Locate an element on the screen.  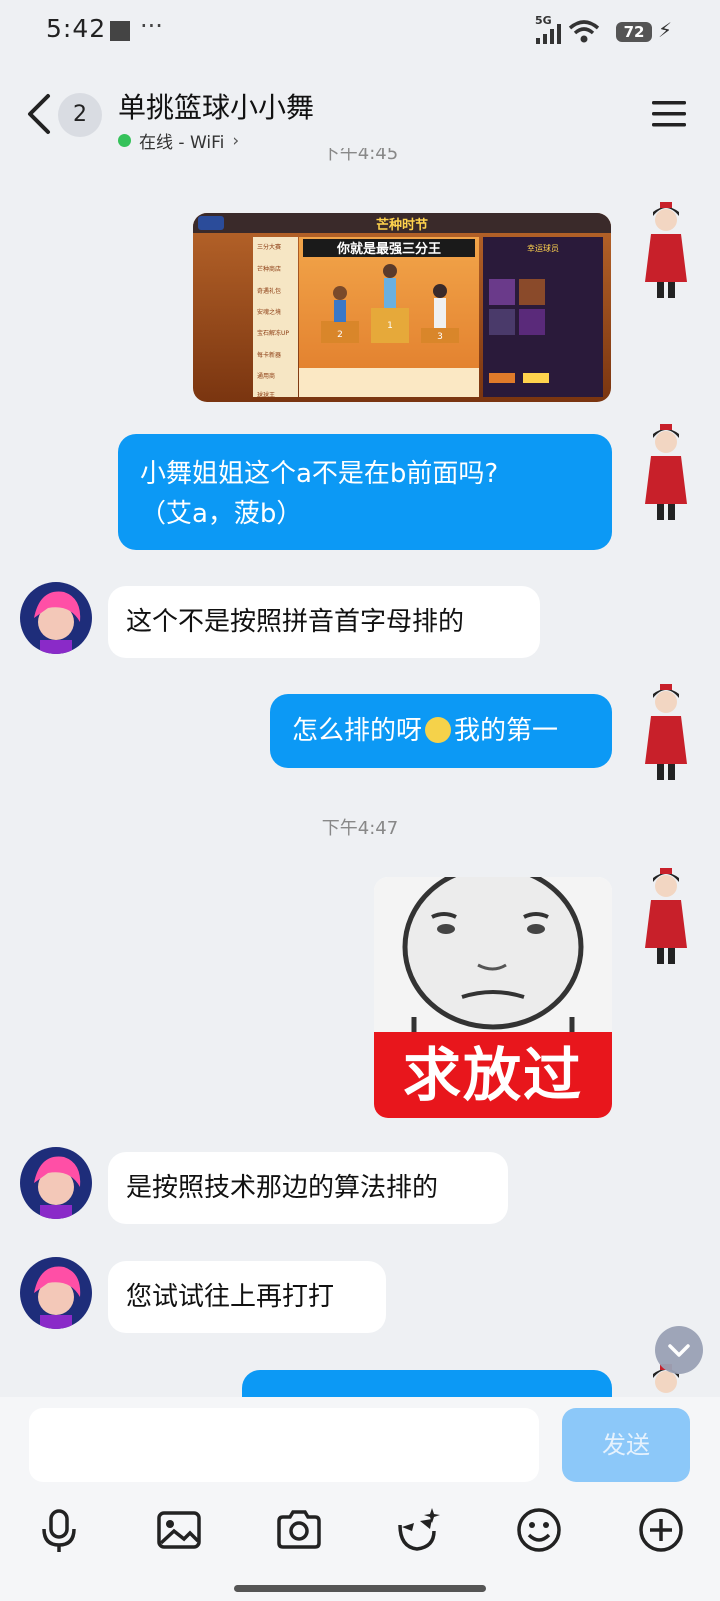
status-bar: 5:42 ··· 5G 72 ⚡ is located at coordinates (360, 33).